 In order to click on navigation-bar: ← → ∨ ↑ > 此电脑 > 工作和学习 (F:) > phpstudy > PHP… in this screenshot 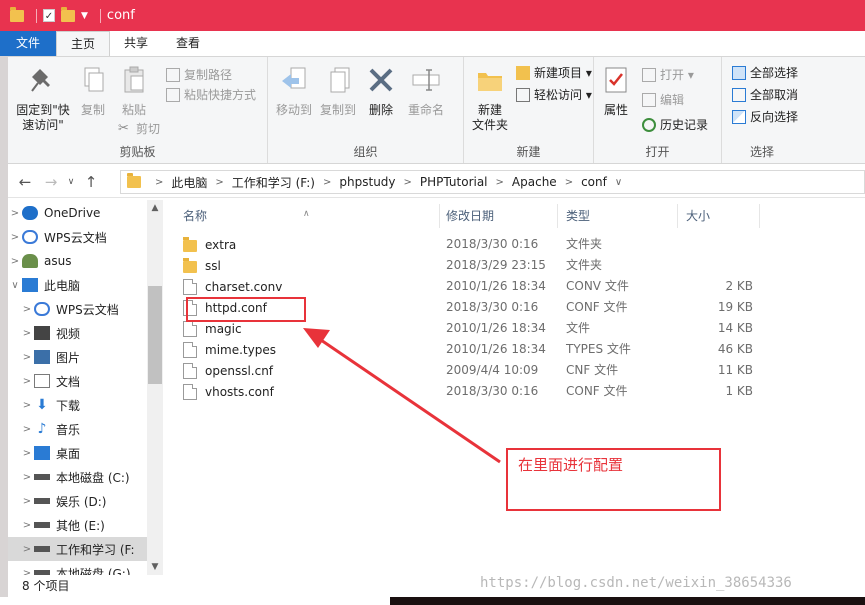, I will do `click(436, 182)`.